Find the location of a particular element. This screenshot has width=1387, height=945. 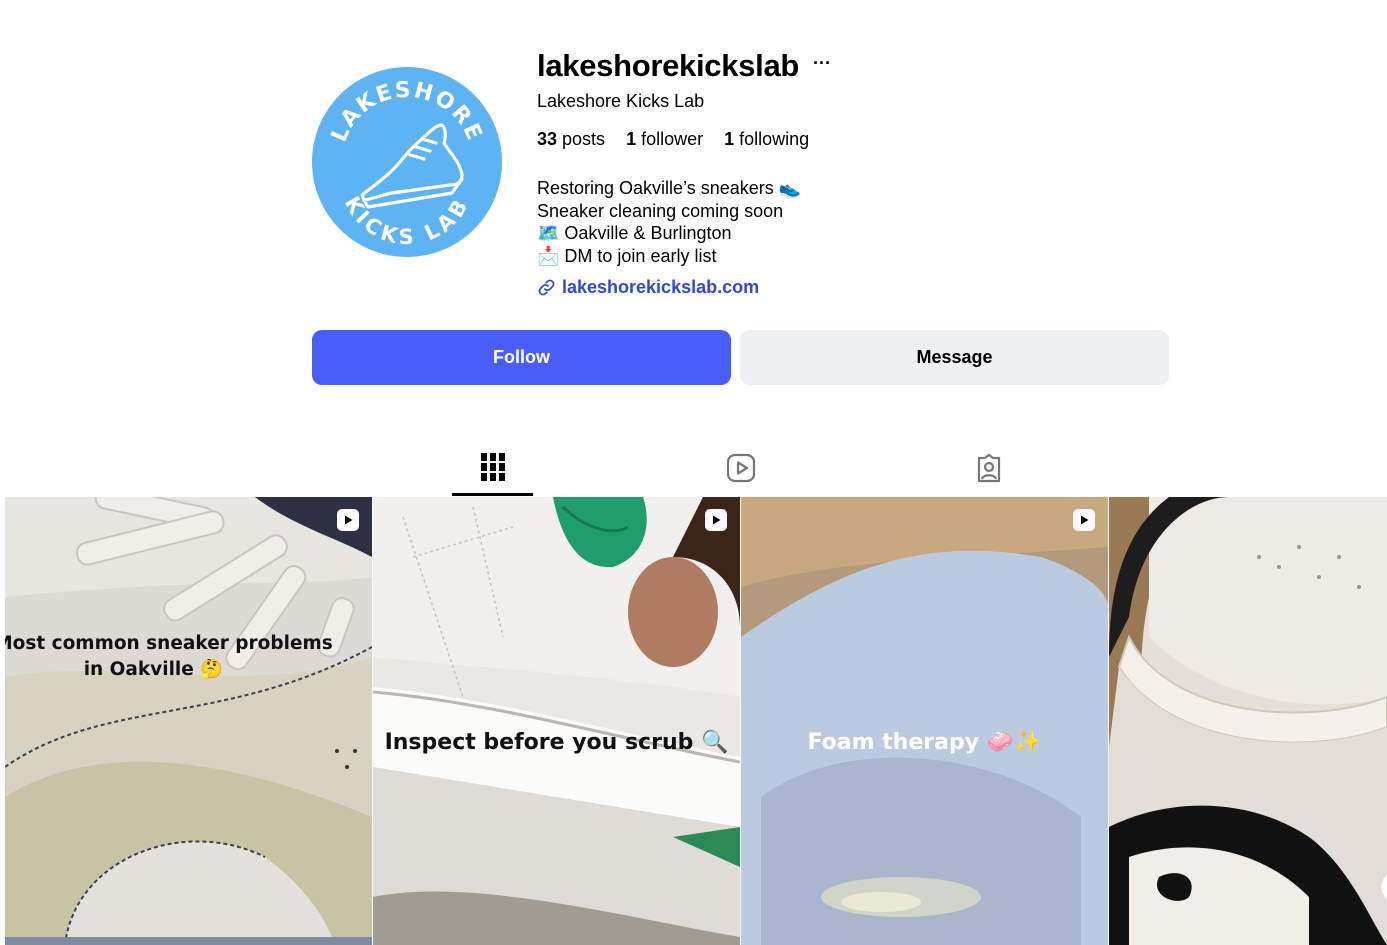

website-link-text: lakeshorekickslab.com is located at coordinates (661, 287).